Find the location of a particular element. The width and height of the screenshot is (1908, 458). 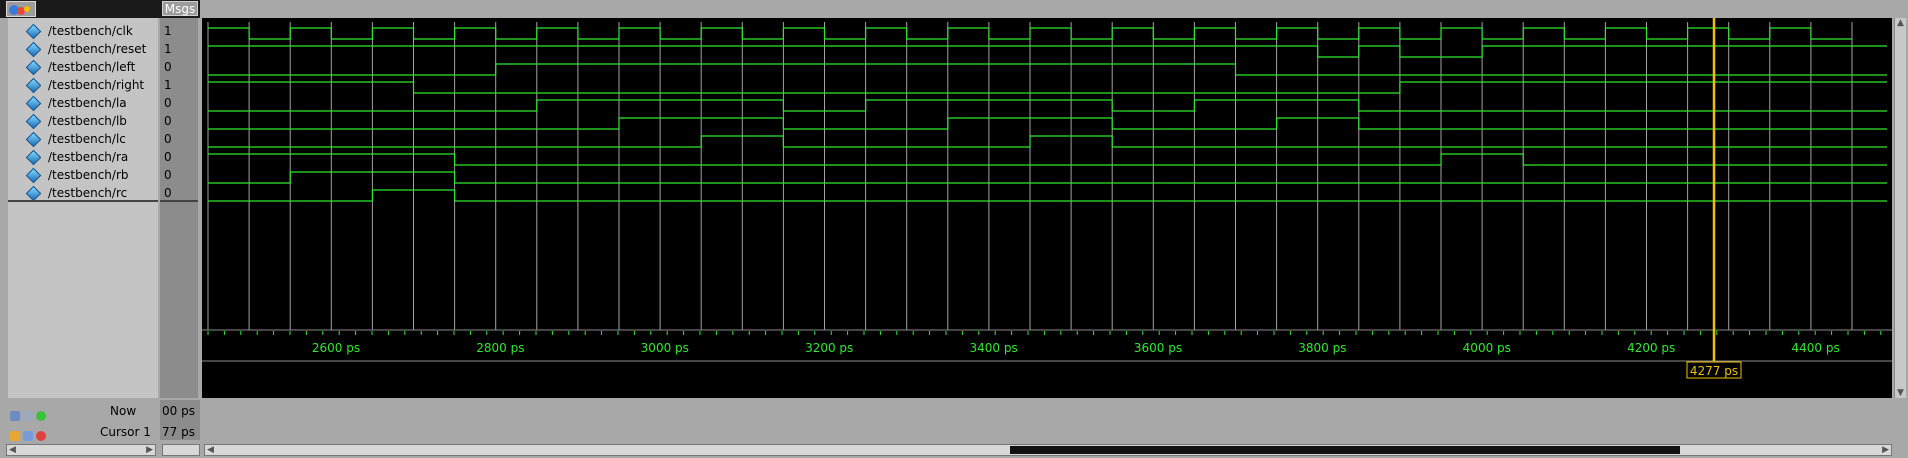

signal-name: /testbench/lc is located at coordinates (87, 139).